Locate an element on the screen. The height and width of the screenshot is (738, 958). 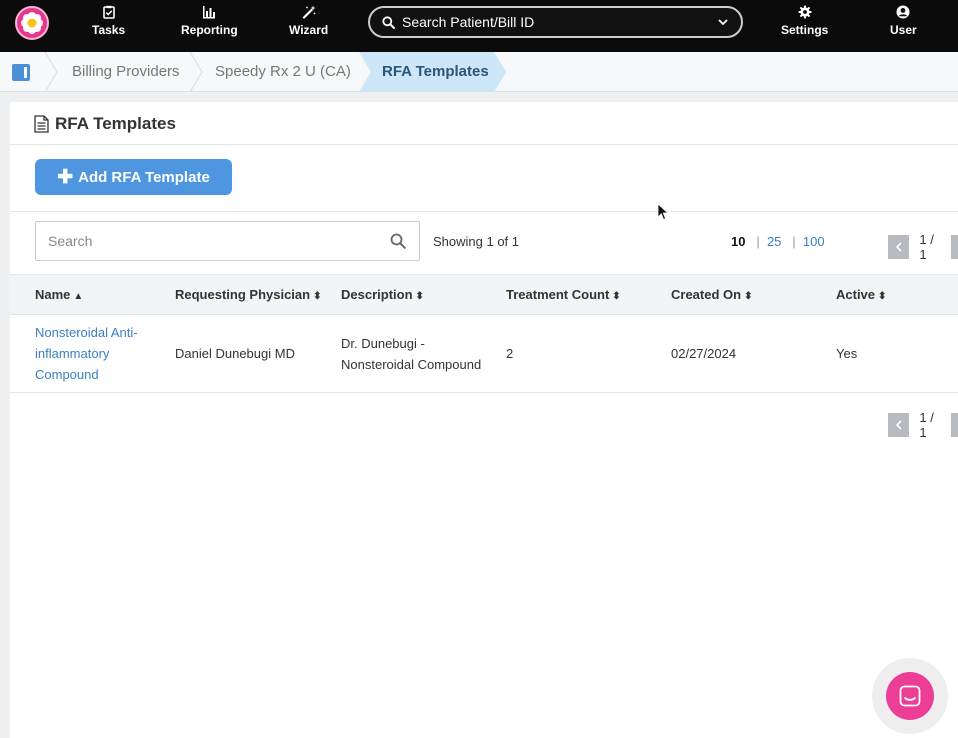
home-icon is located at coordinates (21, 72).